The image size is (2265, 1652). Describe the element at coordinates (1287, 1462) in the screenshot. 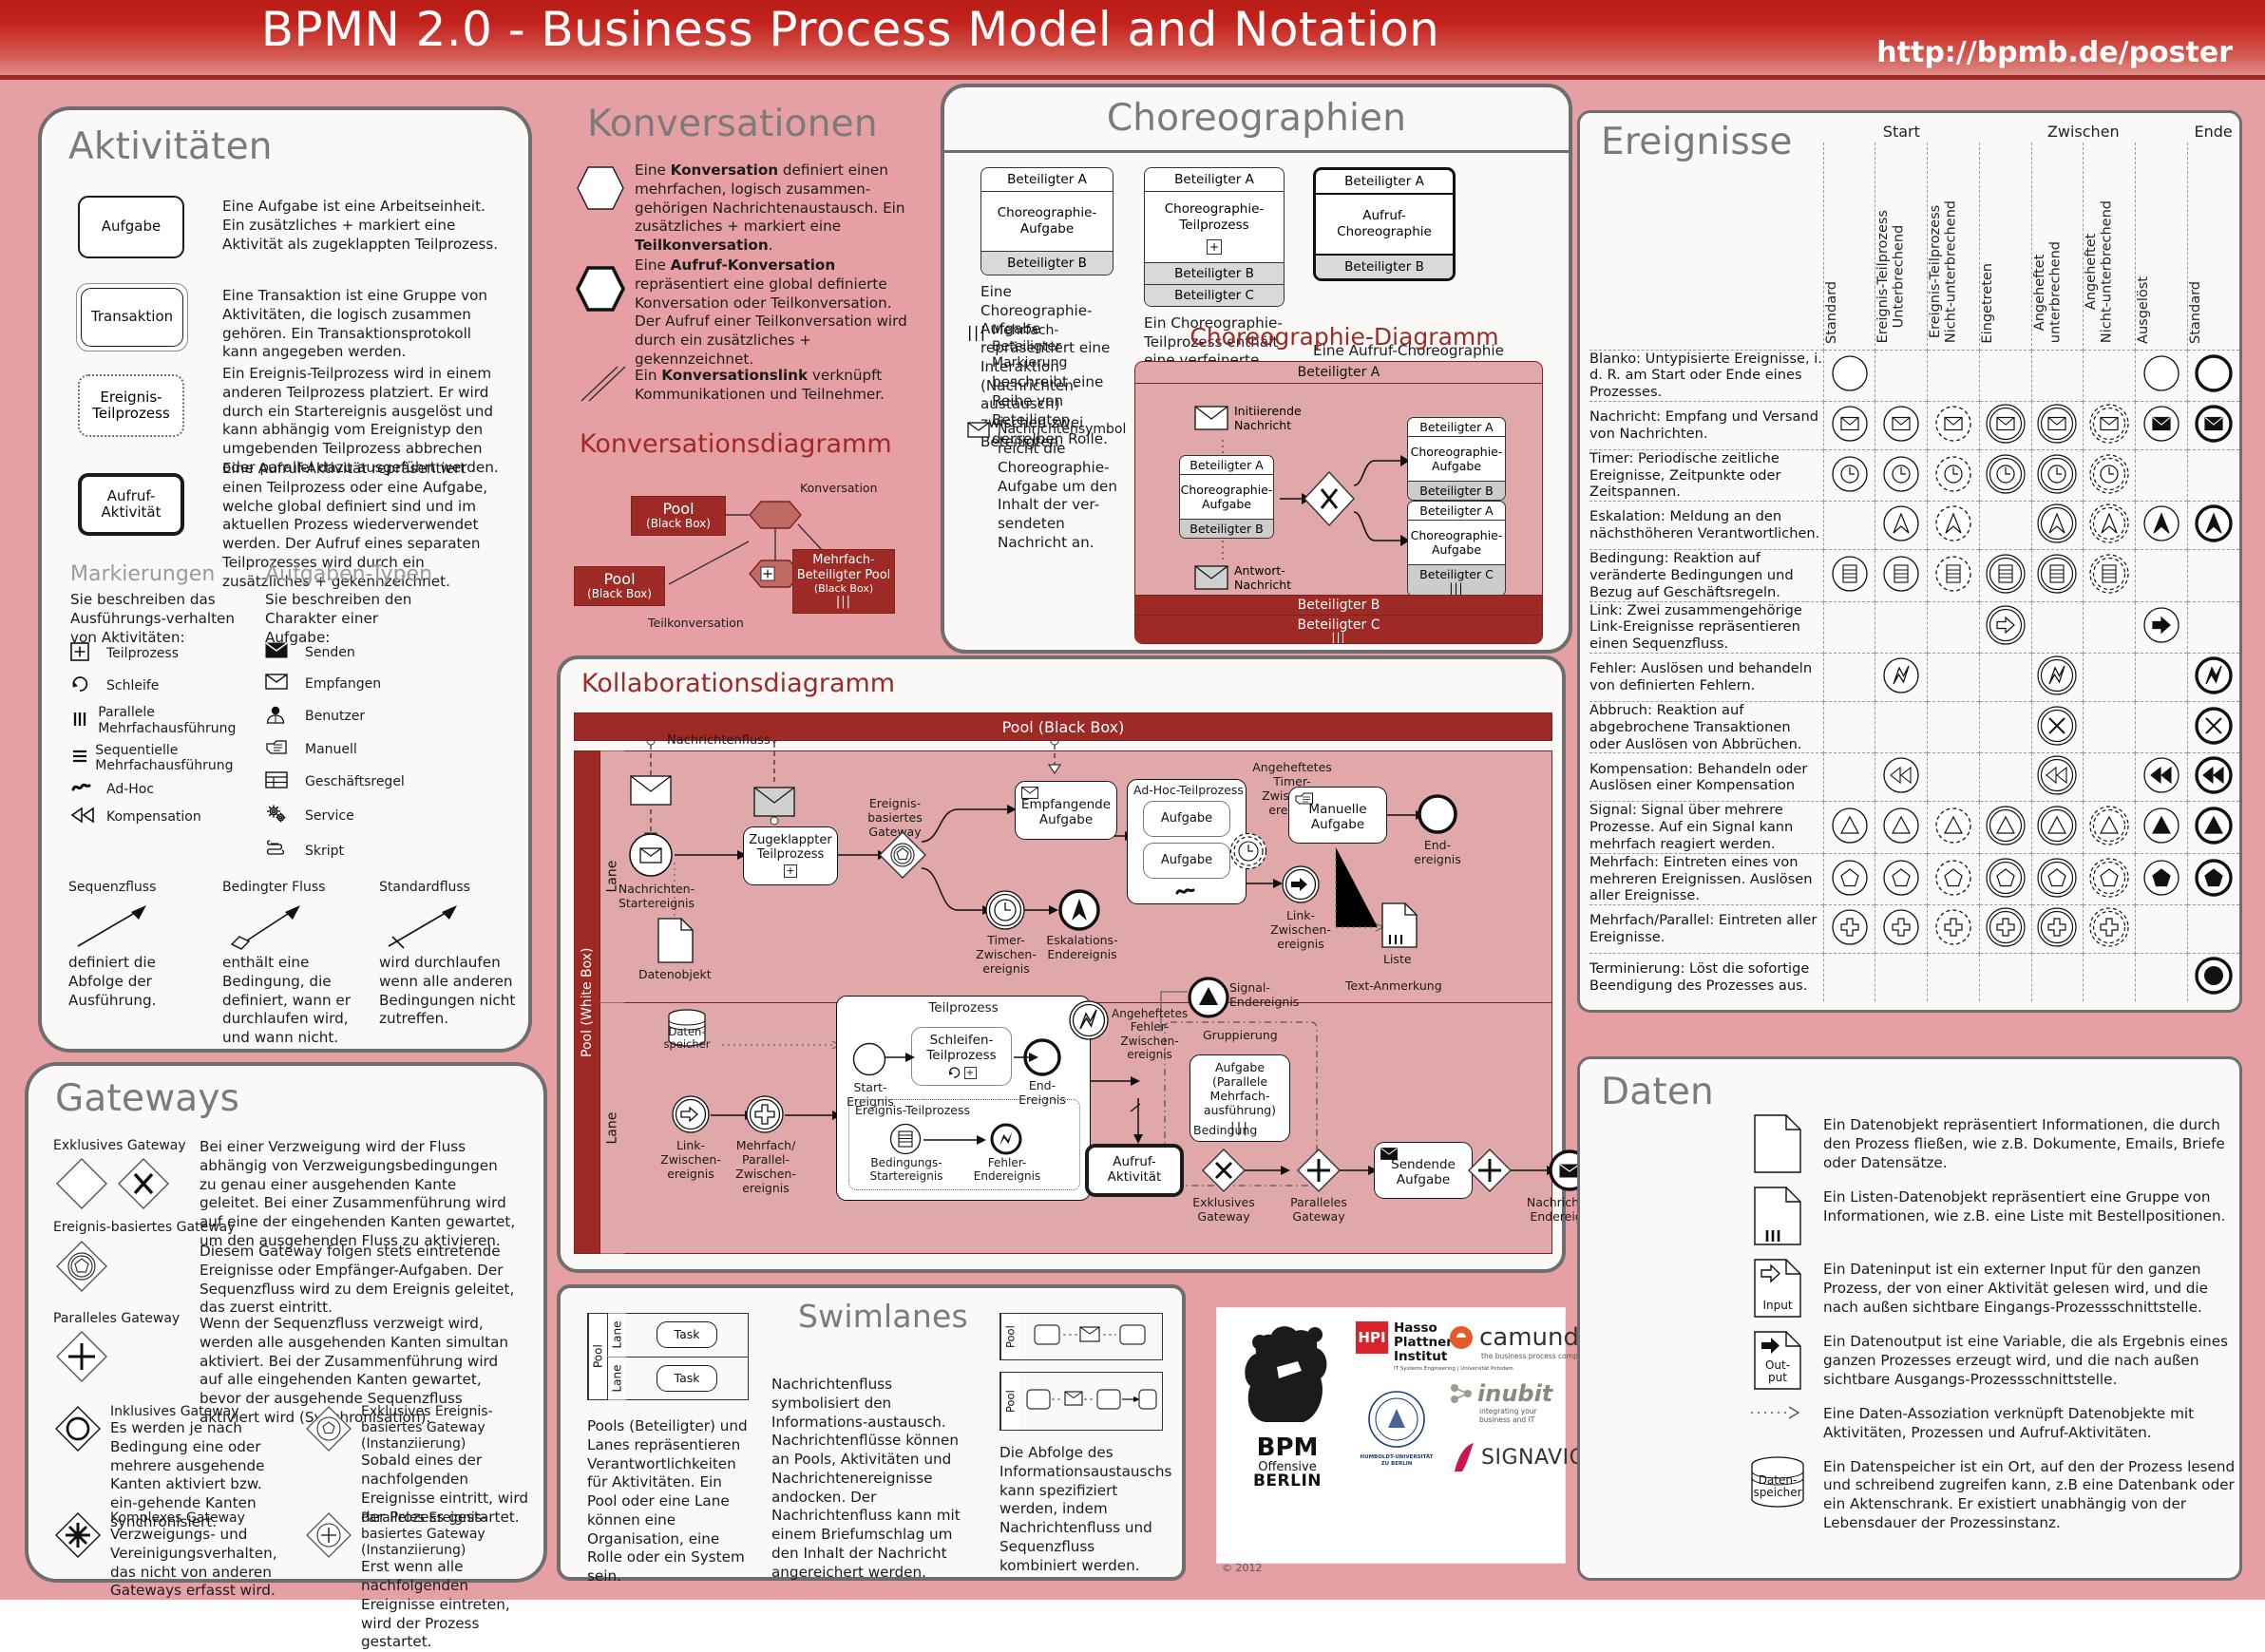

I see `logo-bpm-text: BPM Offensive BERLIN` at that location.